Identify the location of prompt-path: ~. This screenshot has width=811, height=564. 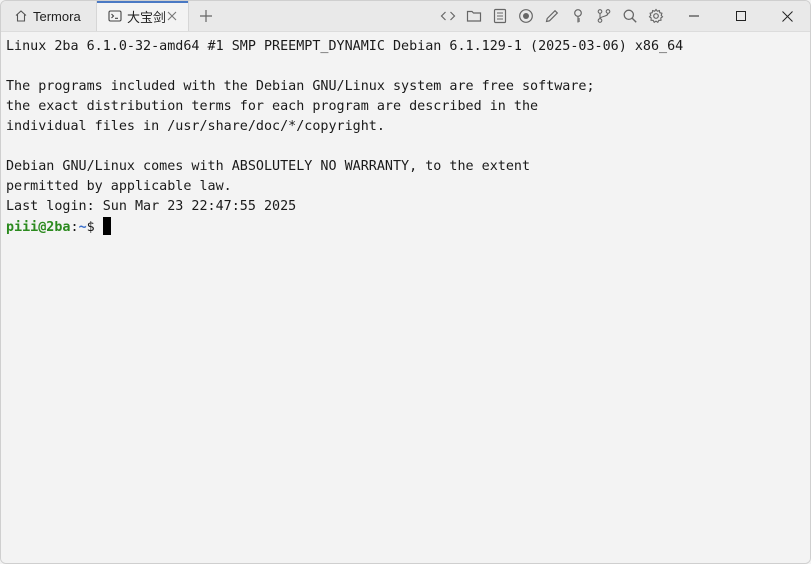
(82, 227).